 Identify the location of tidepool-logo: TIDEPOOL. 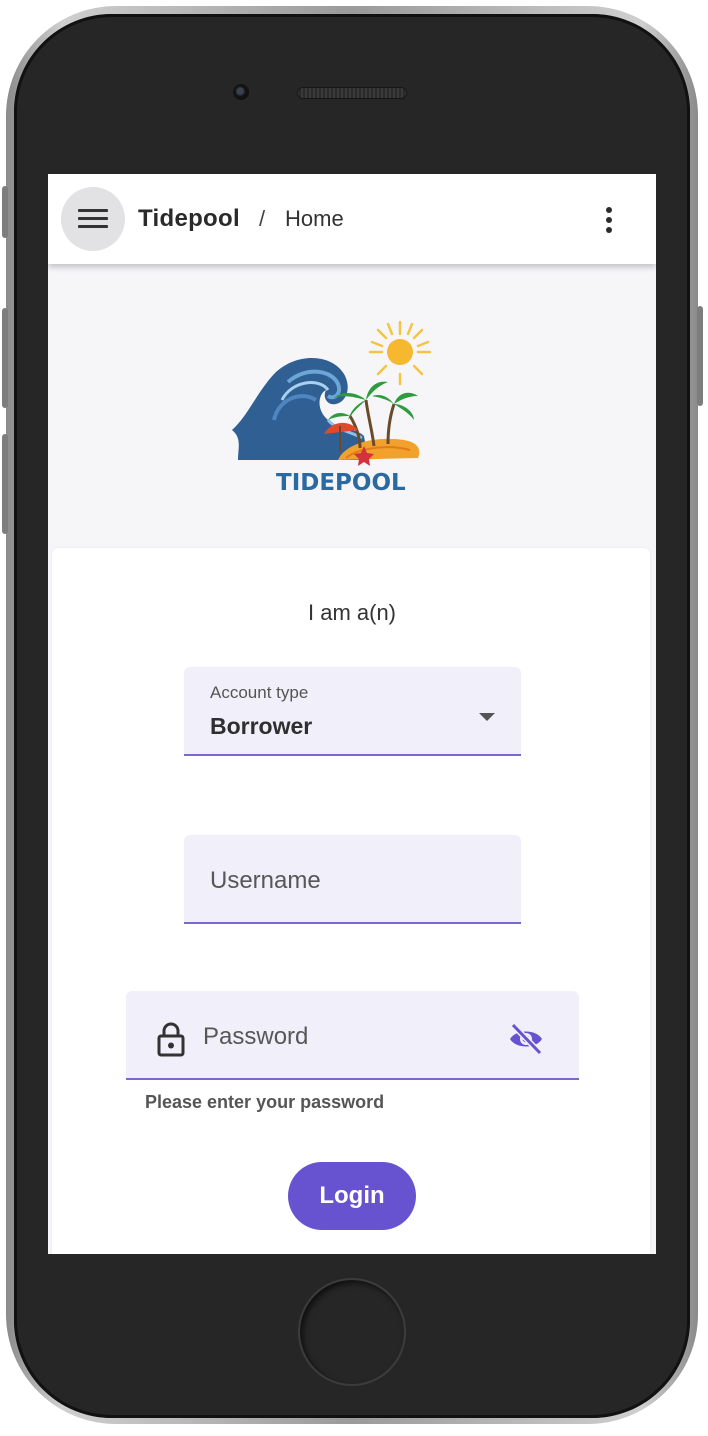
(332, 408).